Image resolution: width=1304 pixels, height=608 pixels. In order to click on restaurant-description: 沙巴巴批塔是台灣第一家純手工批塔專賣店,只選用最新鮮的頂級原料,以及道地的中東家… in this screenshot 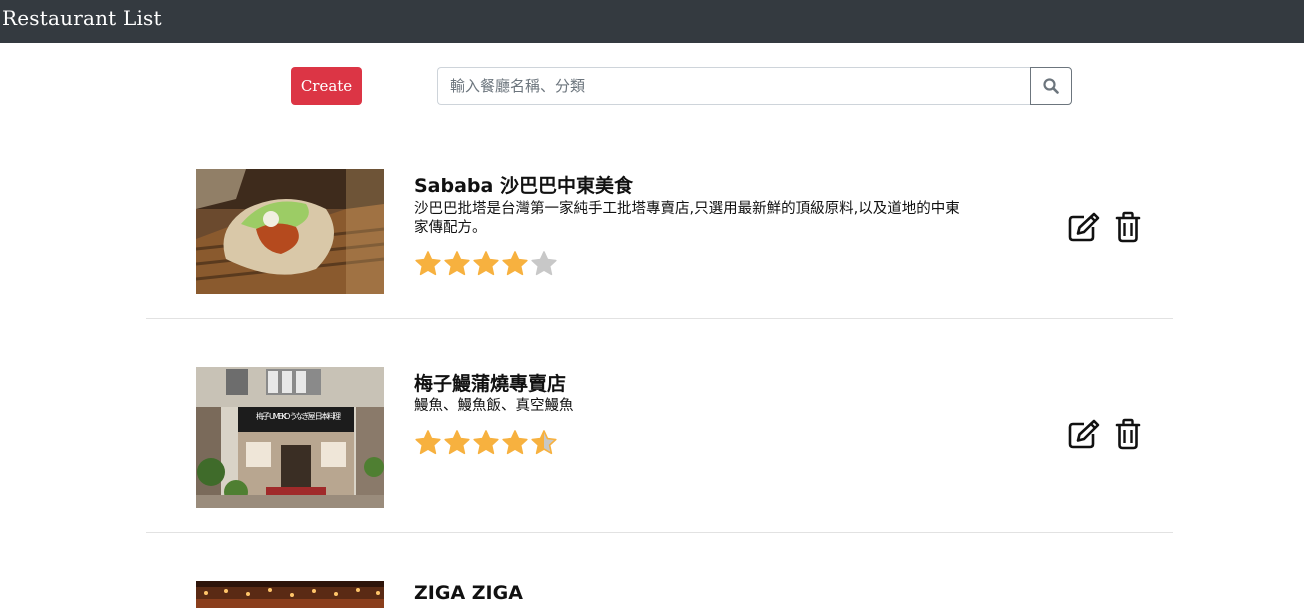, I will do `click(687, 218)`.